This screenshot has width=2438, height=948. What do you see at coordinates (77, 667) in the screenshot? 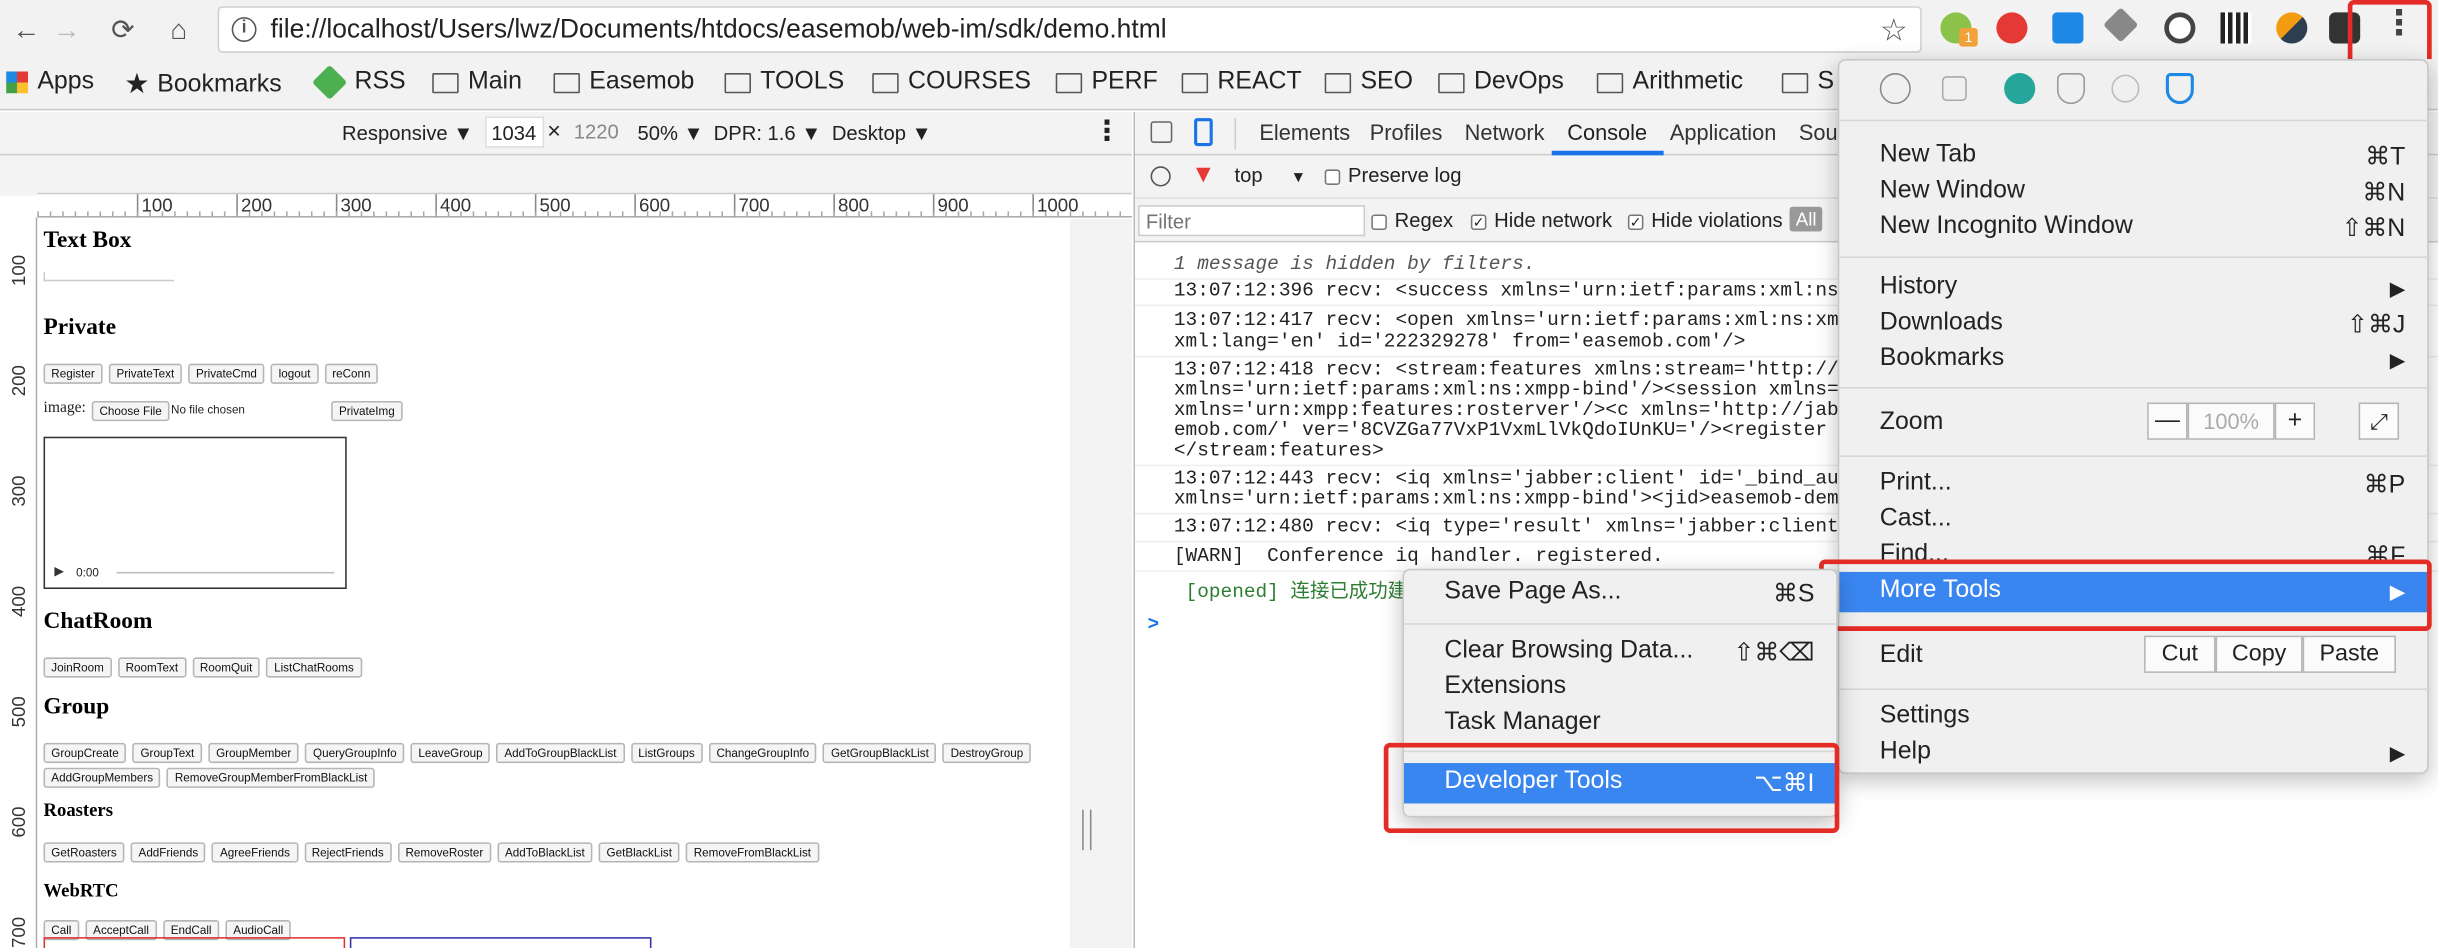
I see `join-room-button: JoinRoom` at bounding box center [77, 667].